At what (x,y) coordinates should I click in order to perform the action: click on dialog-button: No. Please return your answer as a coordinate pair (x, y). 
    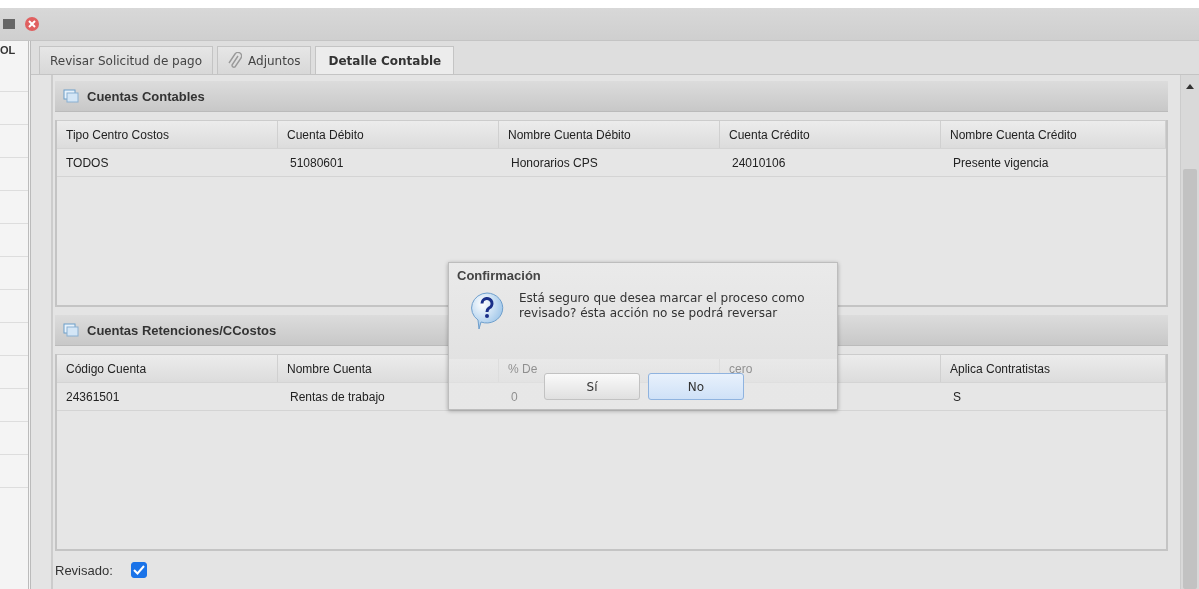
    Looking at the image, I should click on (696, 386).